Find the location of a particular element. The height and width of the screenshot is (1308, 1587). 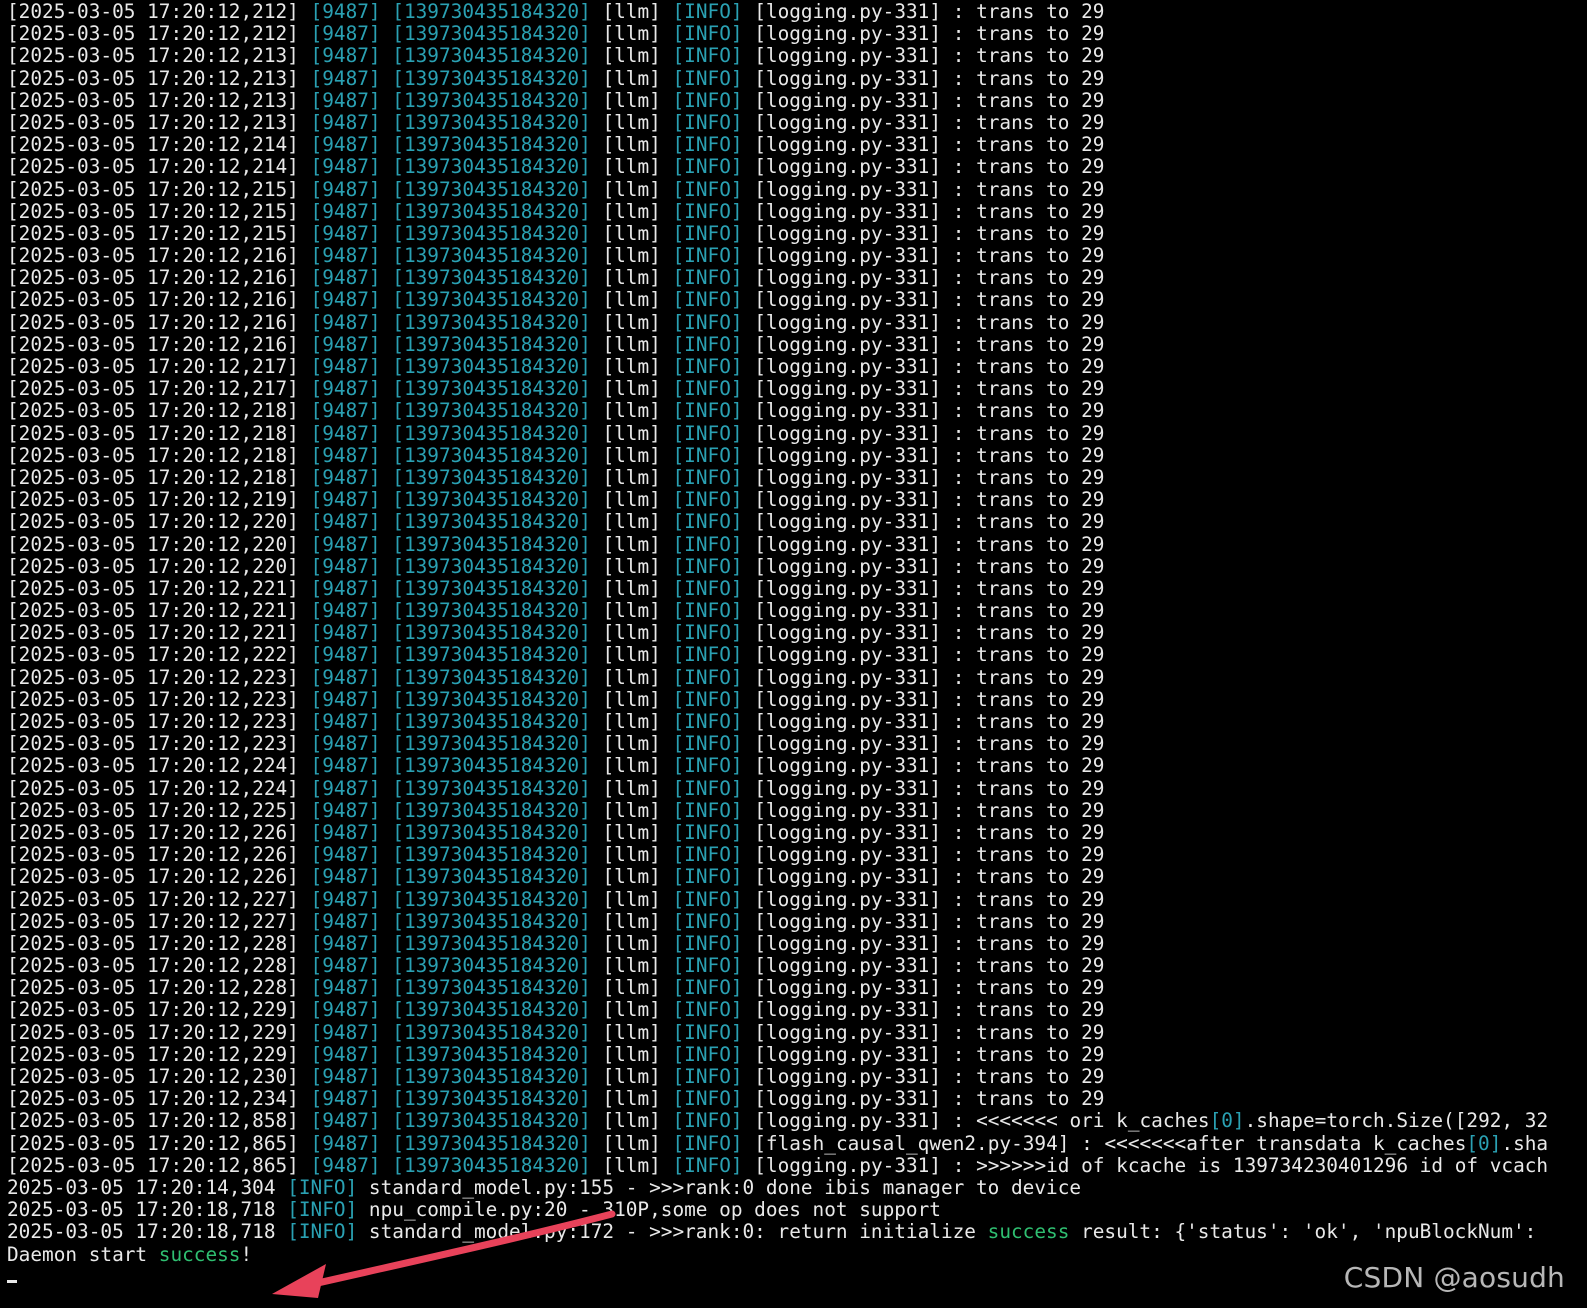

timestamp: [2025-03-05 17:20:12,228] is located at coordinates (153, 943).